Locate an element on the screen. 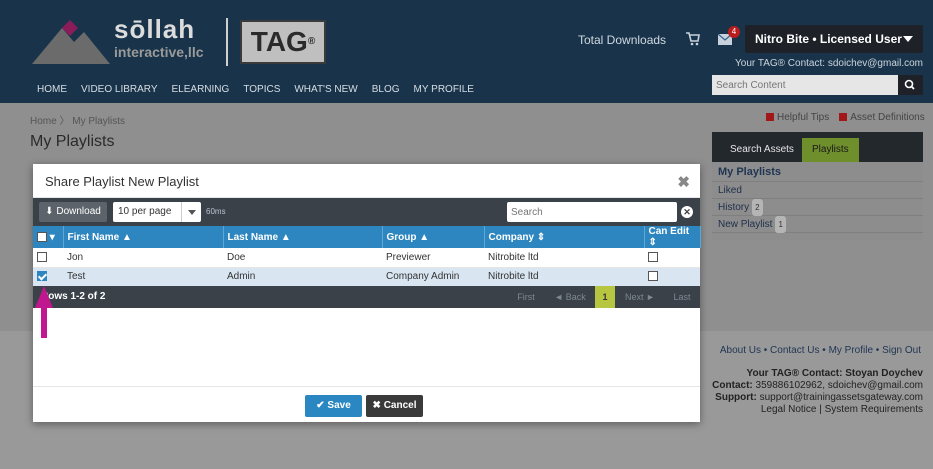 The height and width of the screenshot is (469, 933). table-row: Test Admin Company Admin Nitrobite ltd is located at coordinates (366, 277).